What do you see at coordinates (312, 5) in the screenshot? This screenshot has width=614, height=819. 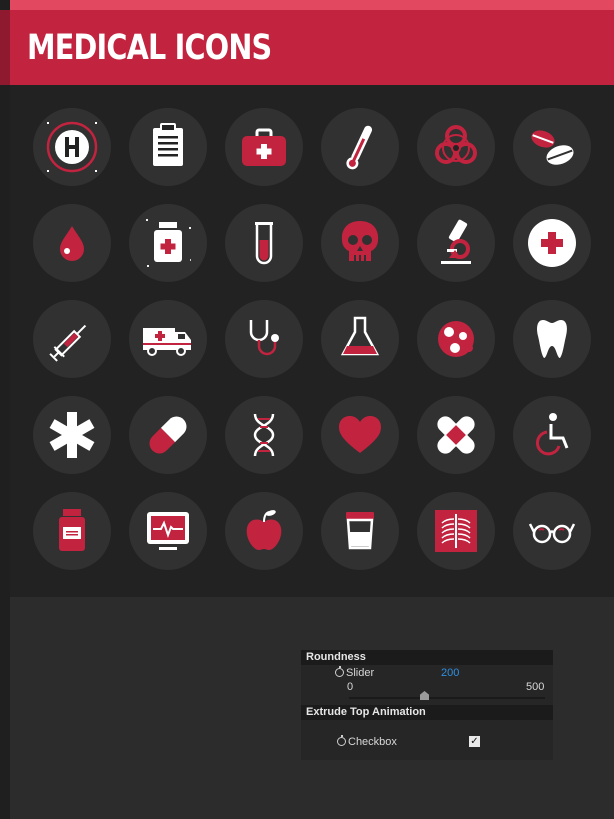 I see `header-top-edge` at bounding box center [312, 5].